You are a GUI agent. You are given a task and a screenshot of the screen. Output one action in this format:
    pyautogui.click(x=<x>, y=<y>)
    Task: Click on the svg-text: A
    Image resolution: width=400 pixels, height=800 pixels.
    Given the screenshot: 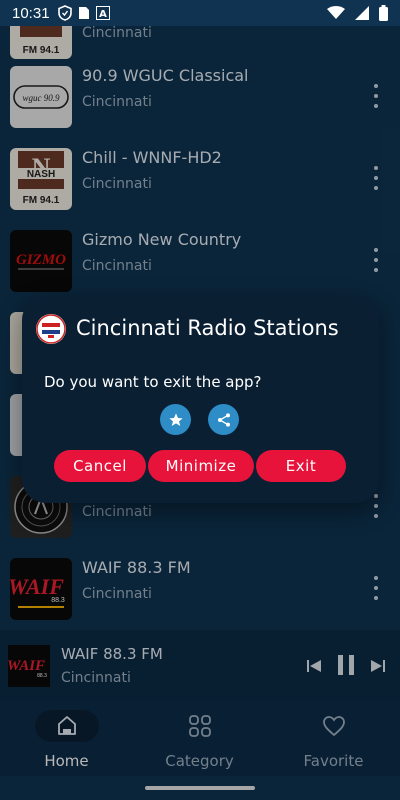 What is the action you would take?
    pyautogui.click(x=103, y=14)
    